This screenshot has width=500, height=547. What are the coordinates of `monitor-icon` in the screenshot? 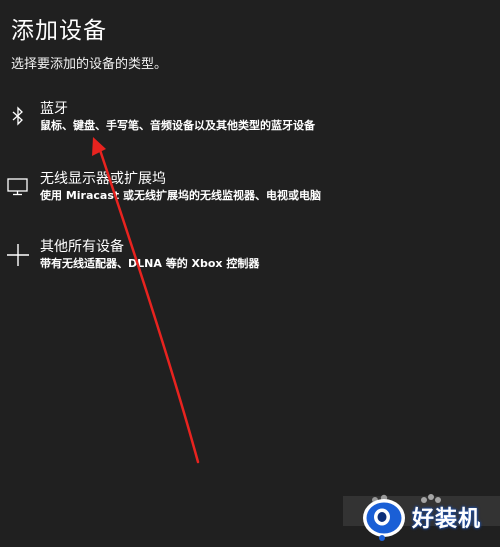 It's located at (18, 186).